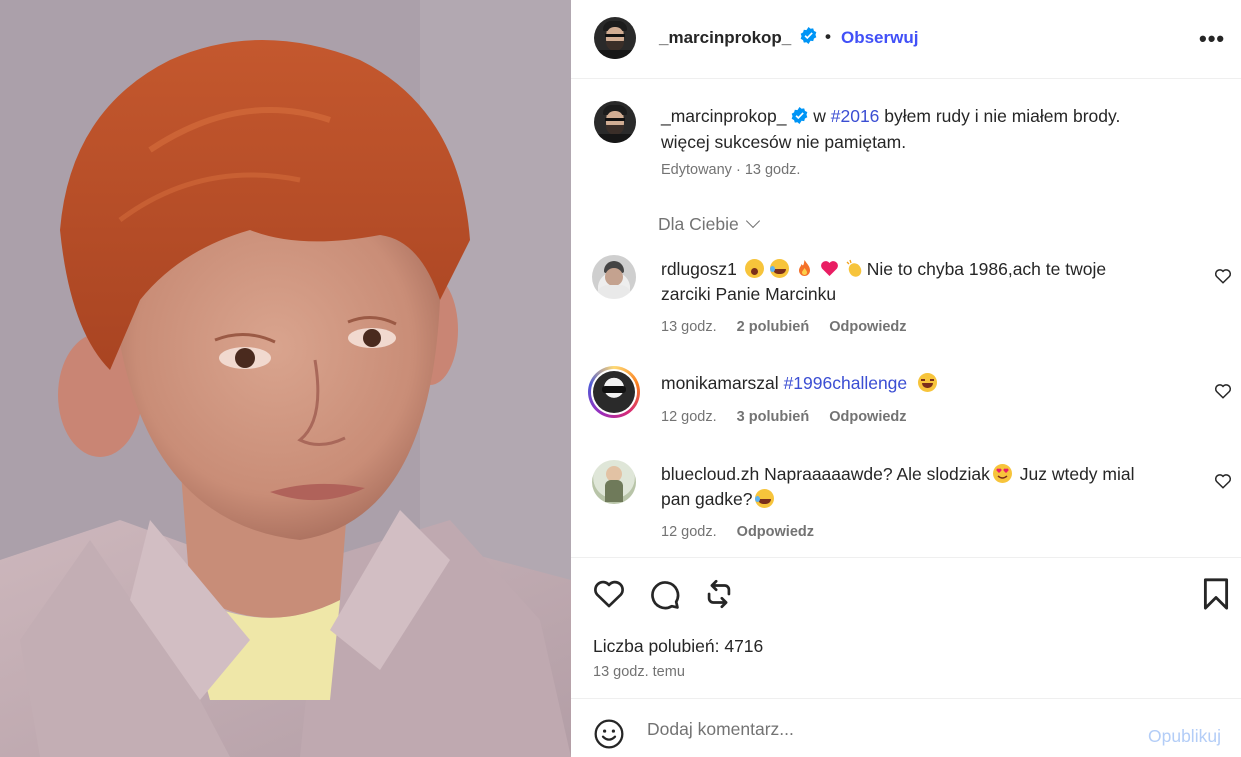 This screenshot has height=757, width=1241. Describe the element at coordinates (719, 594) in the screenshot. I see `repost-icon` at that location.